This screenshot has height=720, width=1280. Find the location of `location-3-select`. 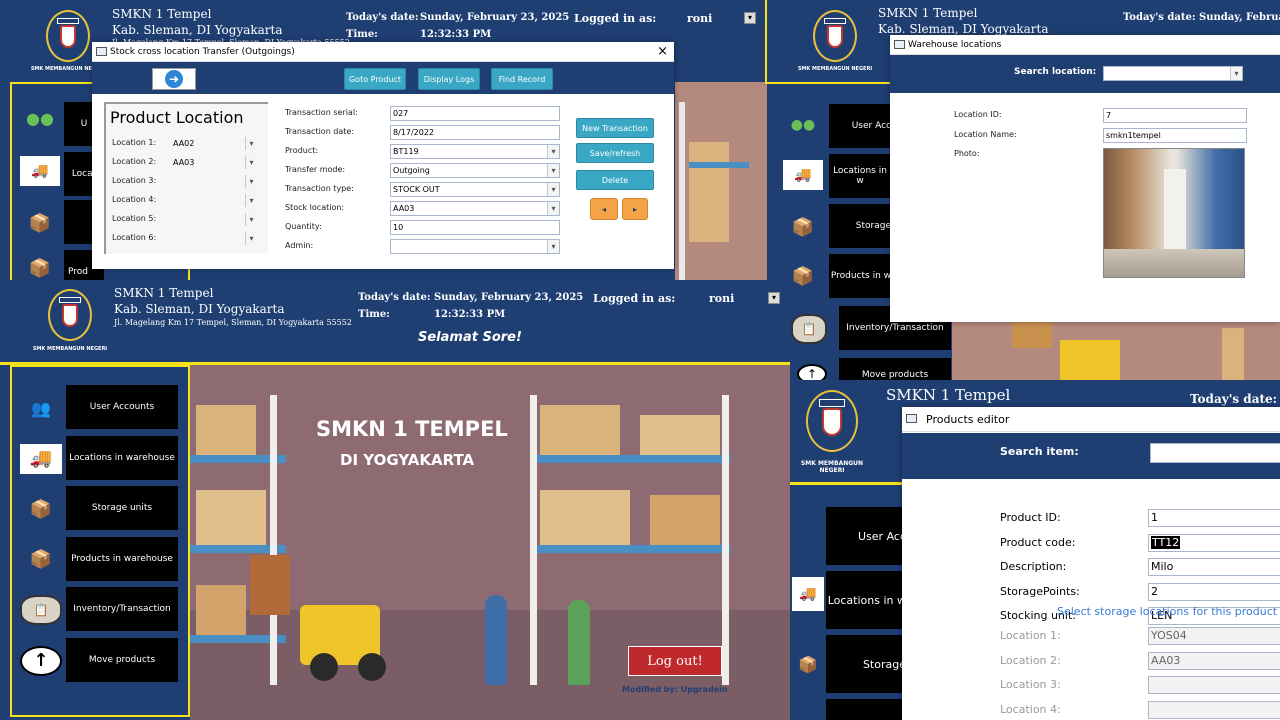

location-3-select is located at coordinates (214, 181).